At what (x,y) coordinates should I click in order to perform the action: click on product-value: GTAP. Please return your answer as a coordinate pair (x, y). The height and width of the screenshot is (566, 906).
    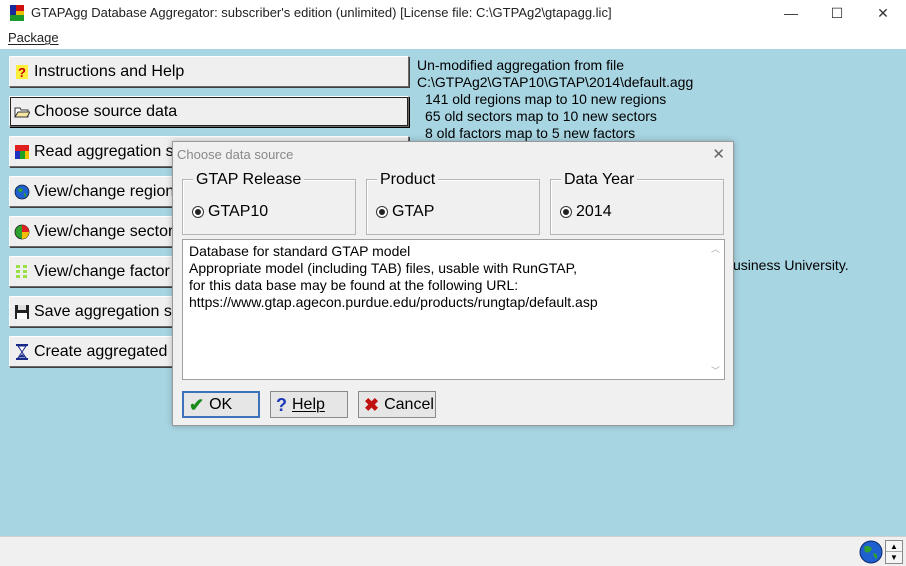
    Looking at the image, I should click on (413, 211).